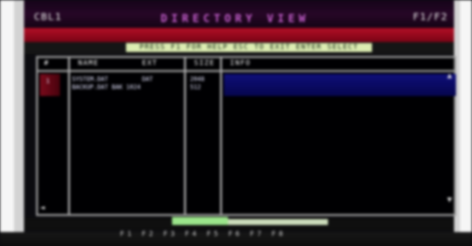 Image resolution: width=472 pixels, height=246 pixels. What do you see at coordinates (106, 87) in the screenshot?
I see `row-detail: BACKUP.DAT BAK 1024` at bounding box center [106, 87].